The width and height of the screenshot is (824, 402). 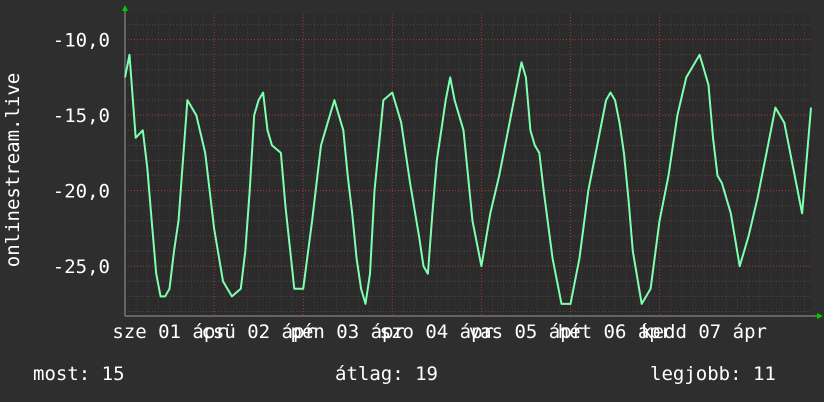 What do you see at coordinates (386, 374) in the screenshot?
I see `footer-average: átlag: 19` at bounding box center [386, 374].